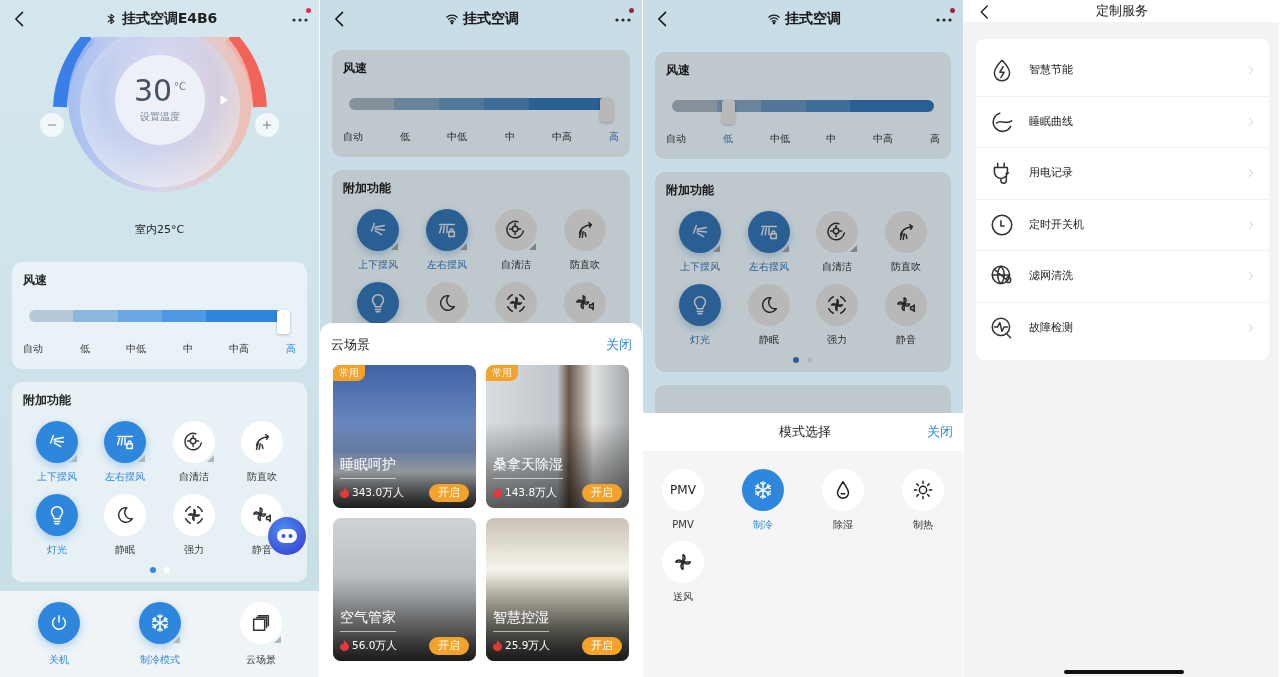 The image size is (1280, 677). I want to click on service-item: 定时开关机, so click(1130, 224).